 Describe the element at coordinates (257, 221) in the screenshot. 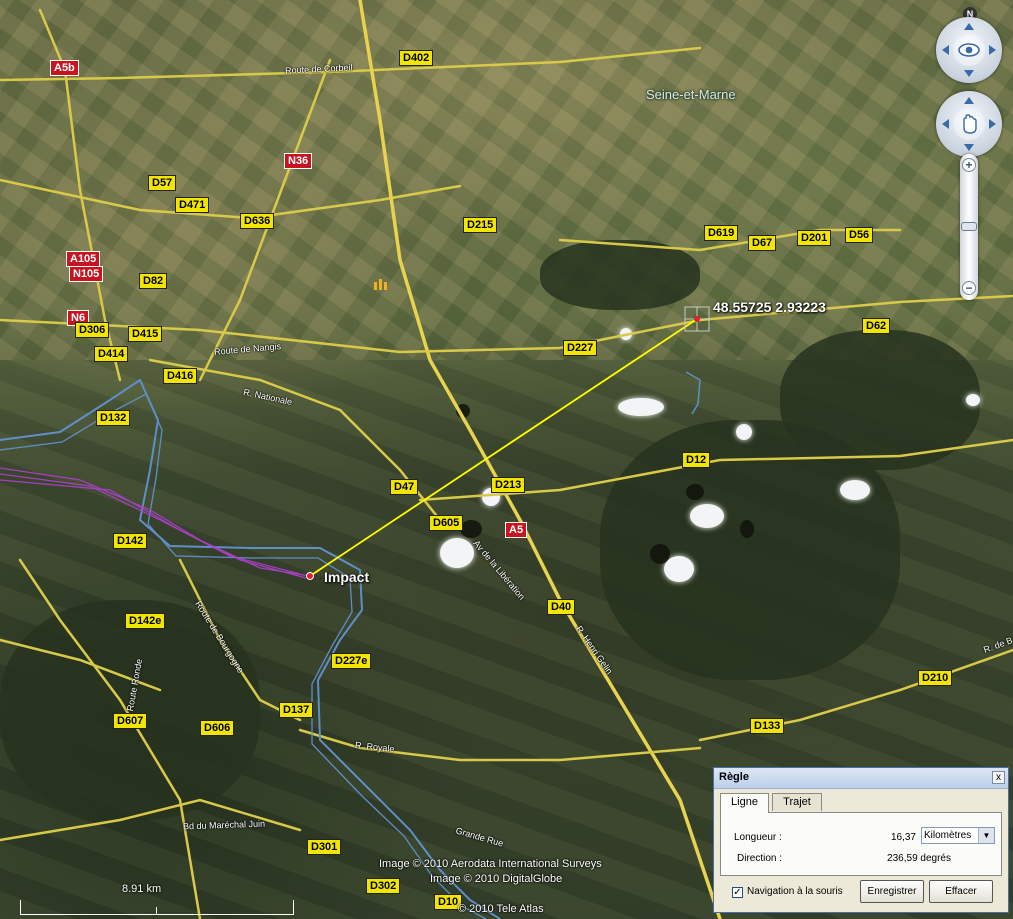

I see `road-shield: D636` at that location.